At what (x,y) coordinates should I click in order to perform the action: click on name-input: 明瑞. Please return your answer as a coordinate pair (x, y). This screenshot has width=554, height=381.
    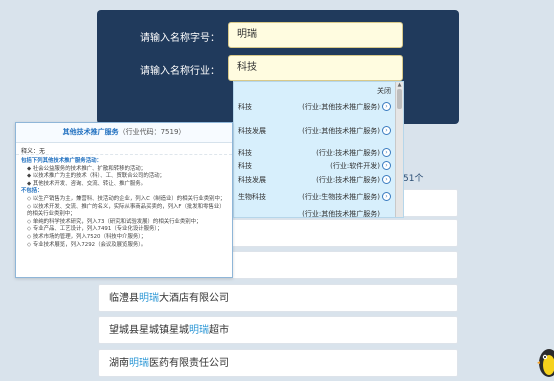
    Looking at the image, I should click on (315, 35).